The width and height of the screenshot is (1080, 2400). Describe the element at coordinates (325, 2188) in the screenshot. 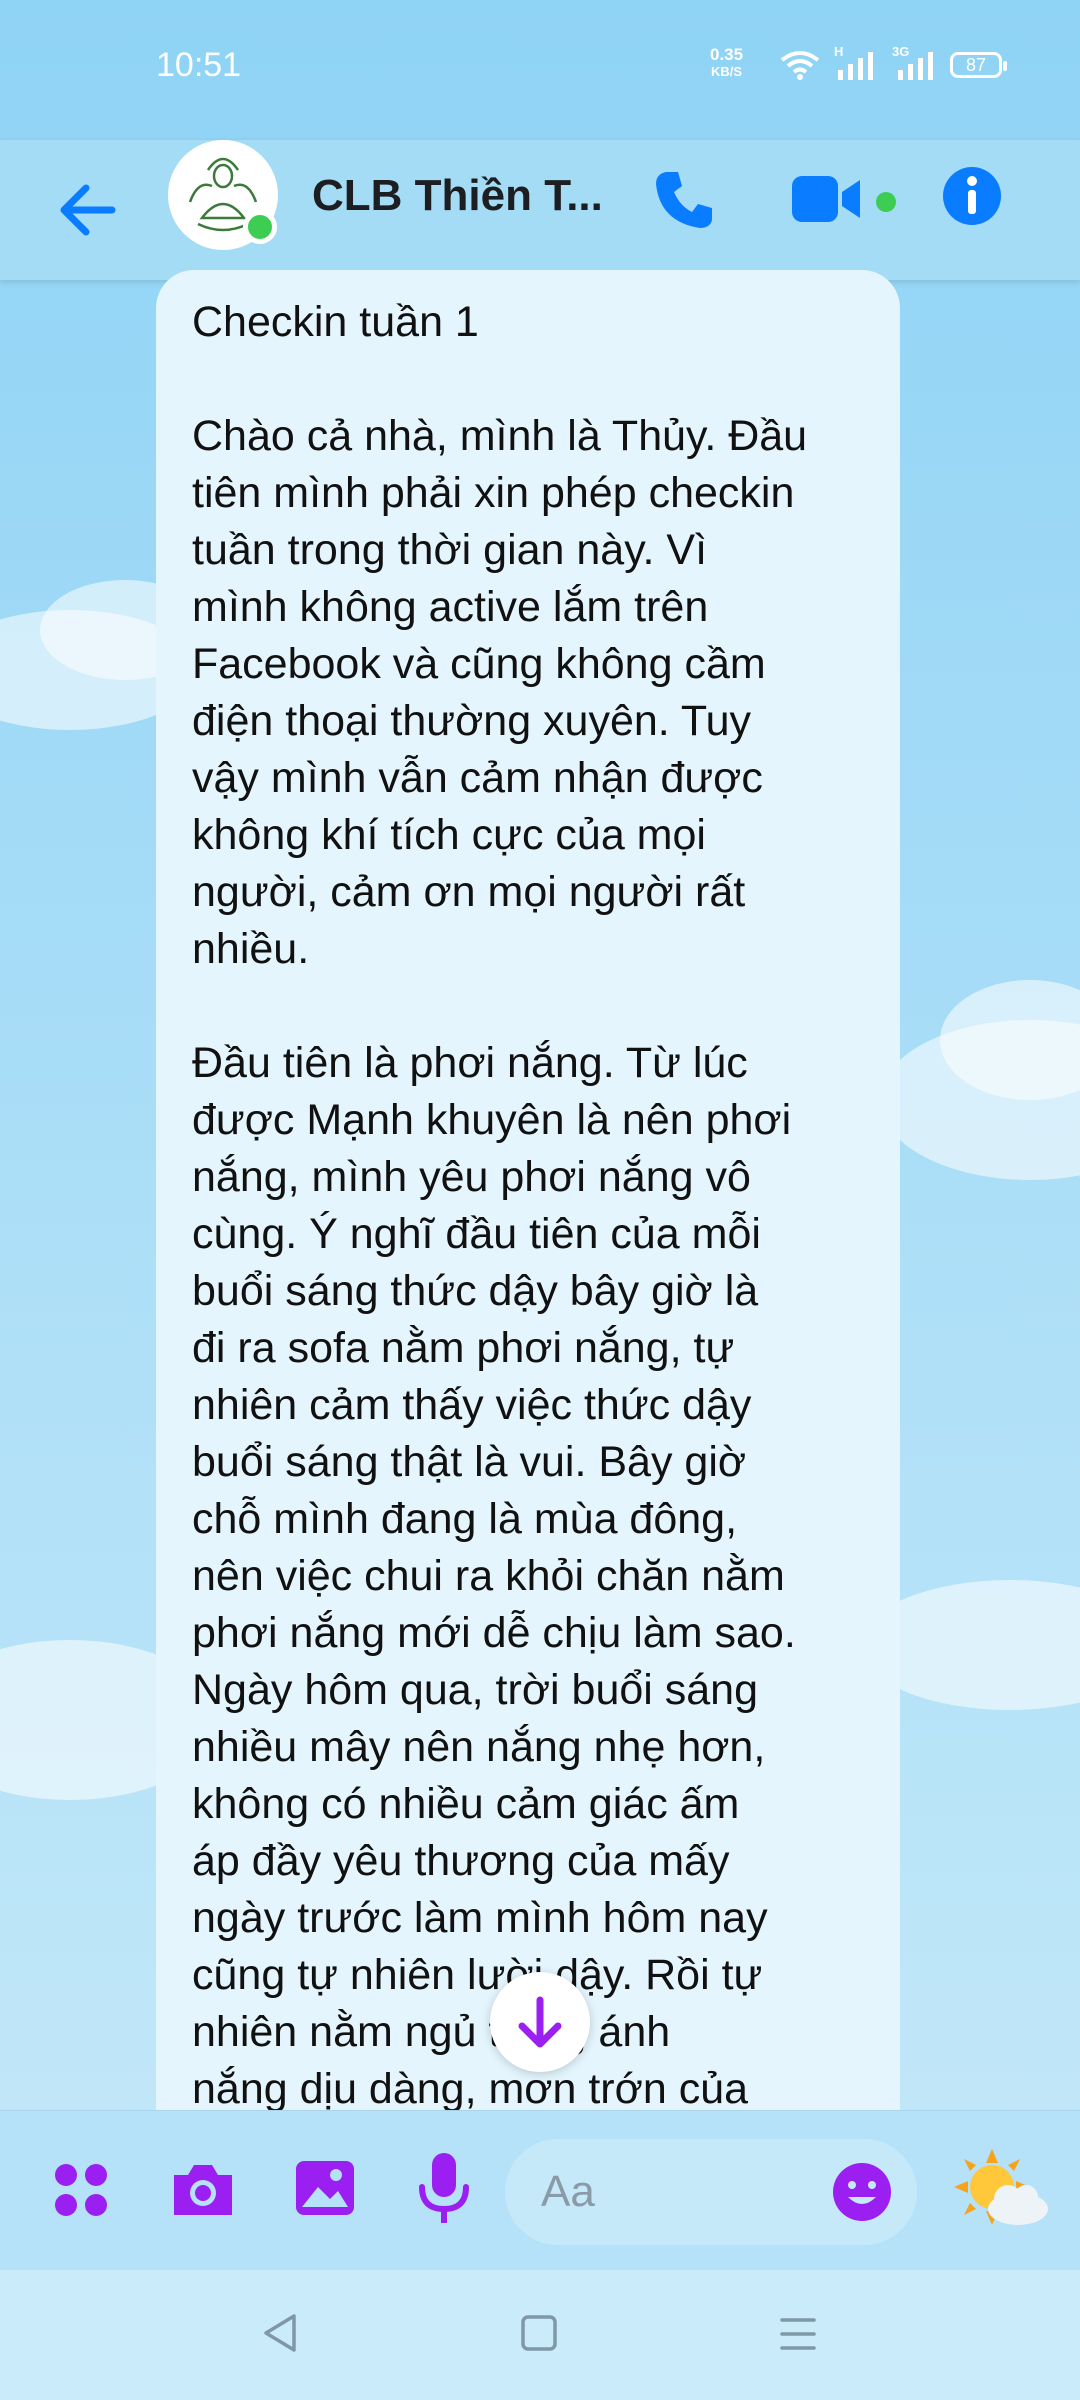

I see `gallery-icon` at that location.